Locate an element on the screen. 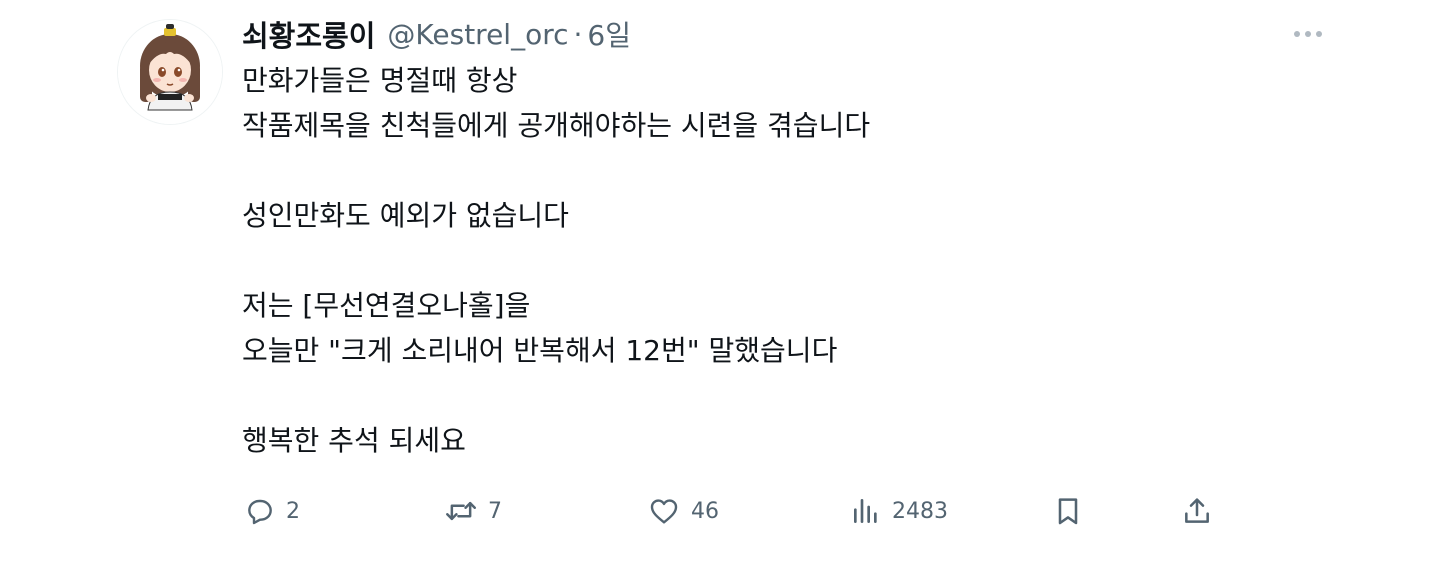 The image size is (1447, 576). author-display-name: 쇠황조롱이 is located at coordinates (308, 34).